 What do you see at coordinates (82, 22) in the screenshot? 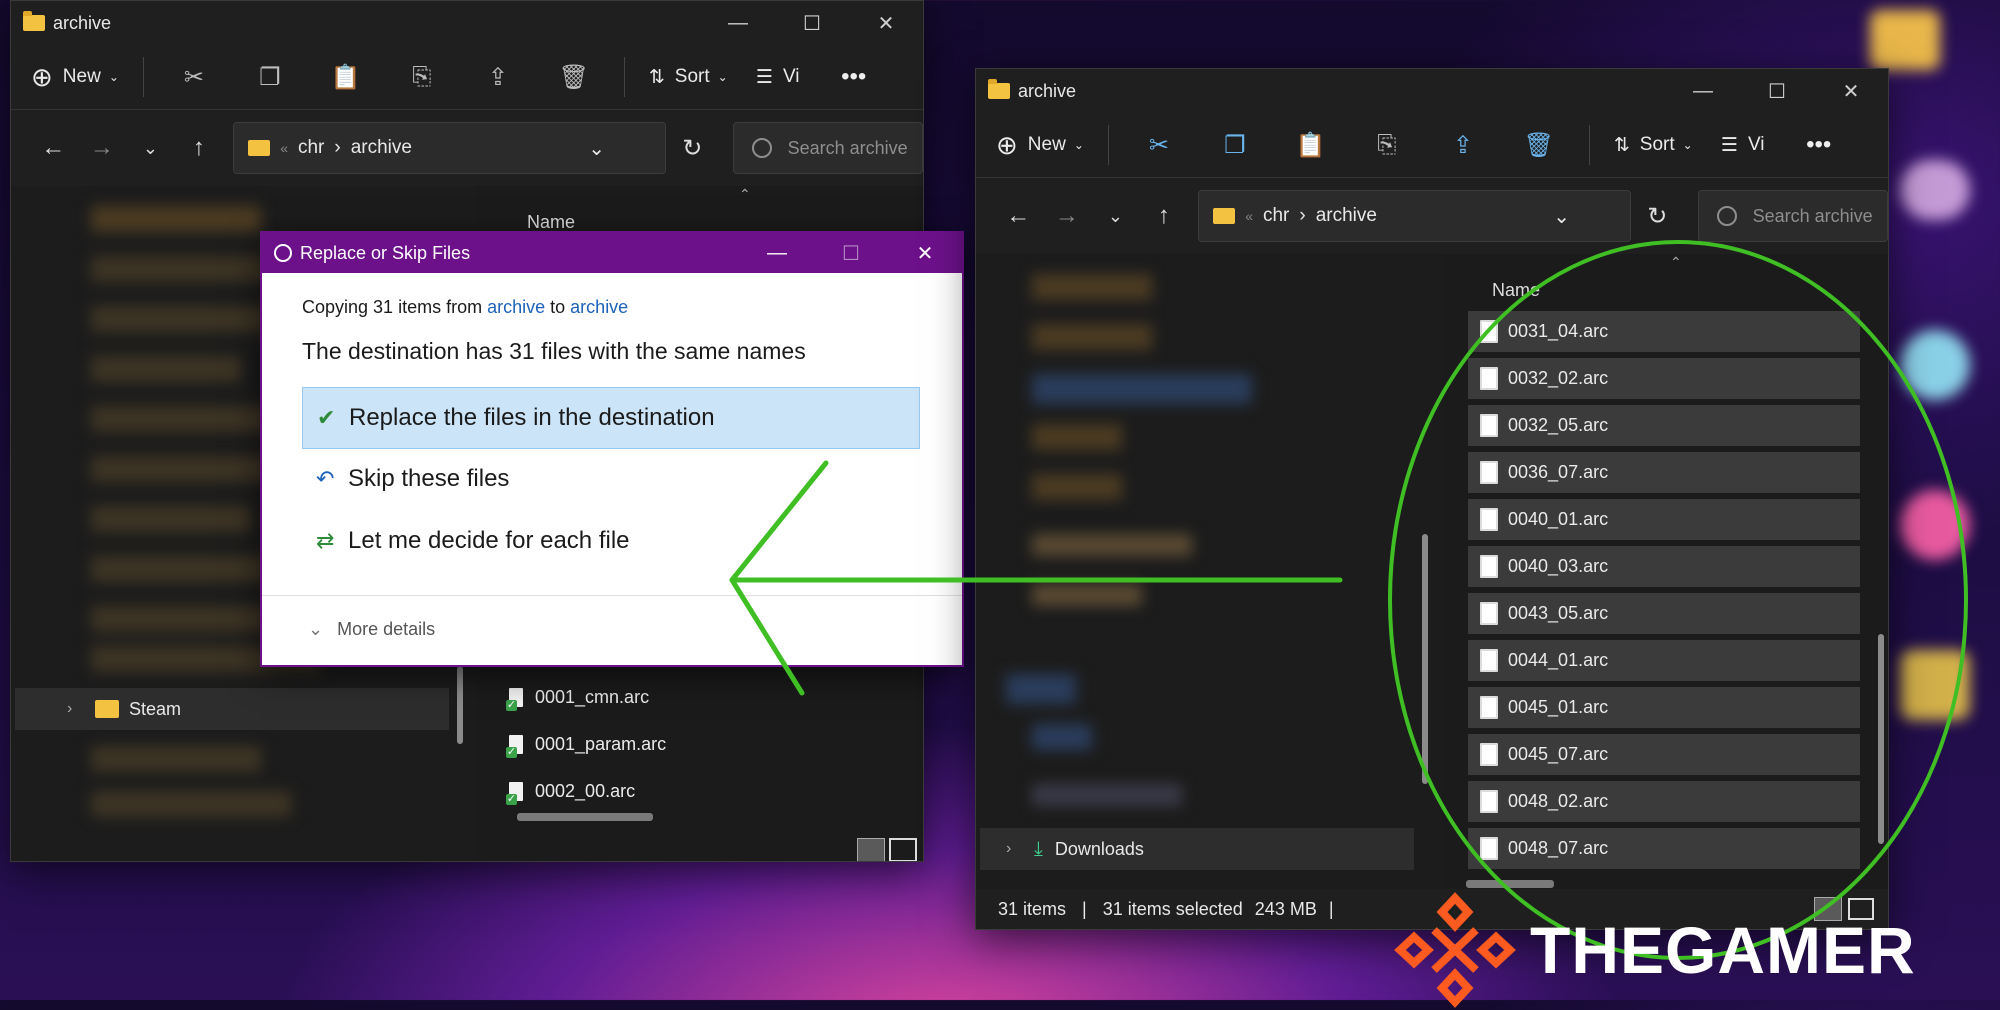
I see `left-window-title: archive` at bounding box center [82, 22].